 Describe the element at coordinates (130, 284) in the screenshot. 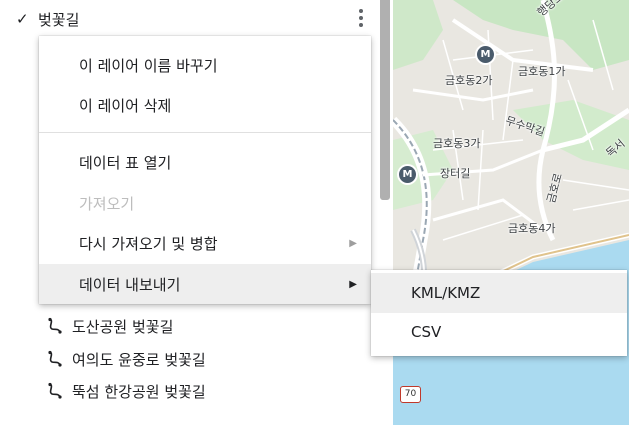

I see `menu-item-label: 데이터 내보내기` at that location.